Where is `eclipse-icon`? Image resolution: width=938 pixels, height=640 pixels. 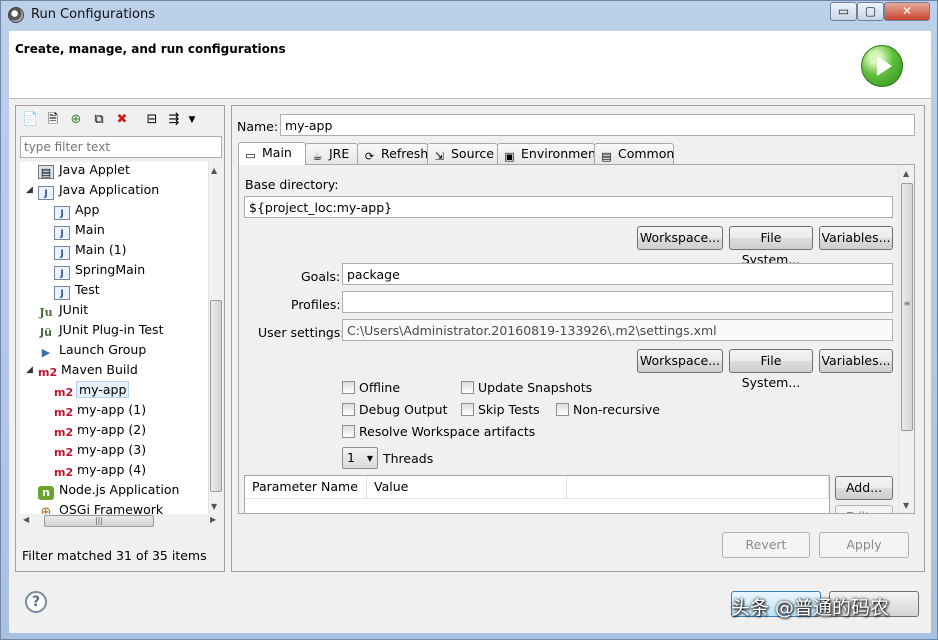
eclipse-icon is located at coordinates (16, 15).